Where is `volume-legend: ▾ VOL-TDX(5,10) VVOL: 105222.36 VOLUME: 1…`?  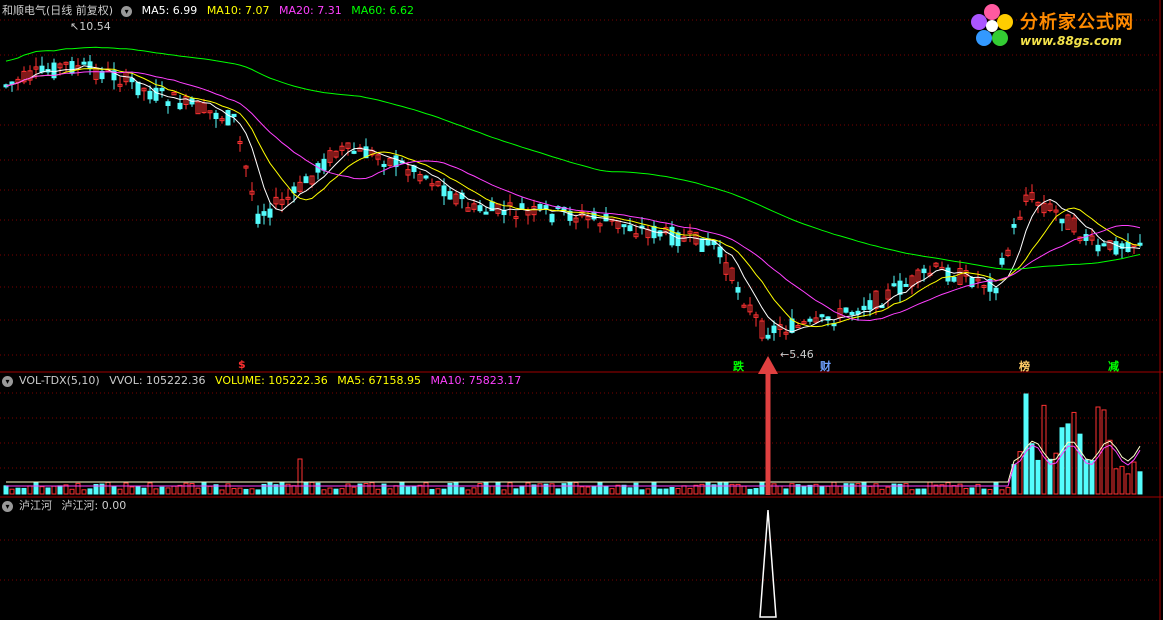
volume-legend: ▾ VOL-TDX(5,10) VVOL: 105222.36 VOLUME: 1… is located at coordinates (264, 381).